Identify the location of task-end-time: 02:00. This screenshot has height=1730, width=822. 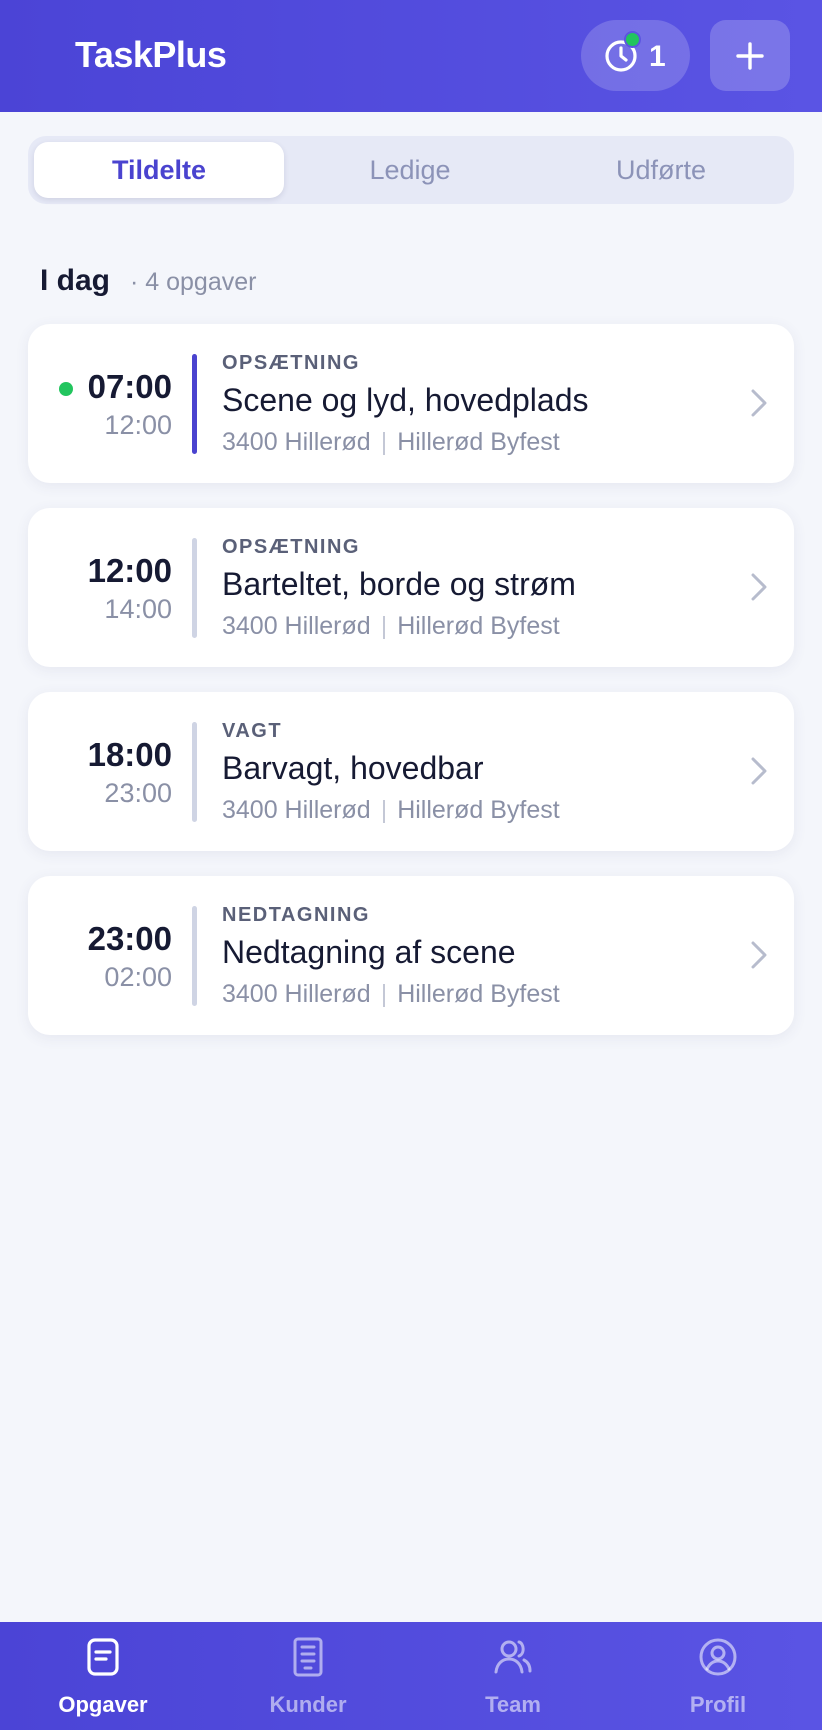
(138, 977).